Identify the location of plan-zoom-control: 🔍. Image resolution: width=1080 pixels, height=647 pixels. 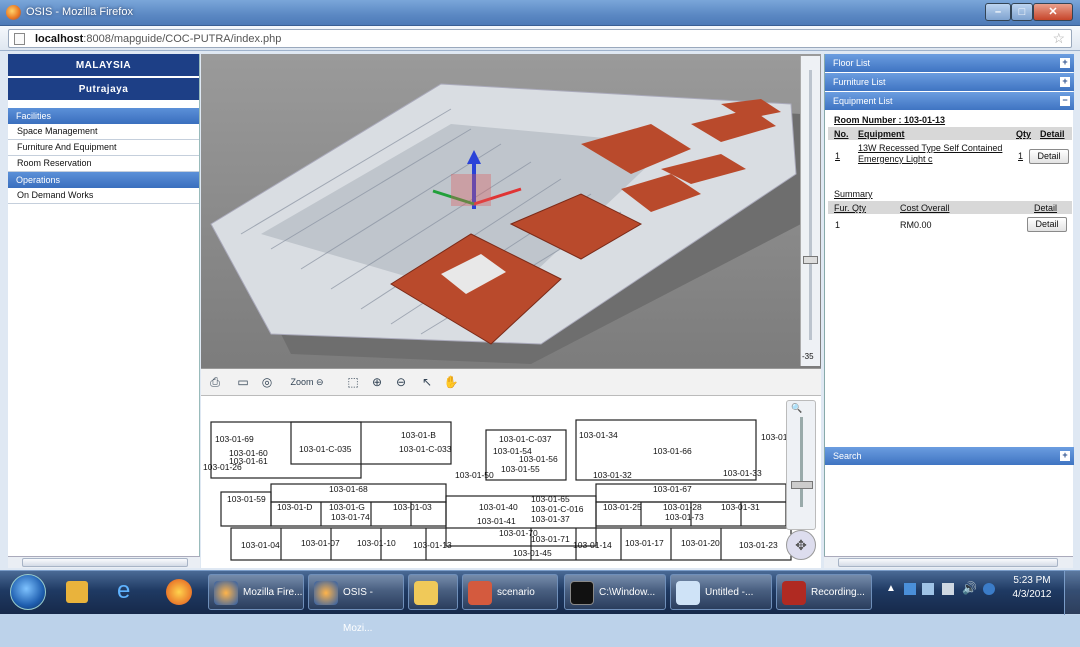
(801, 465).